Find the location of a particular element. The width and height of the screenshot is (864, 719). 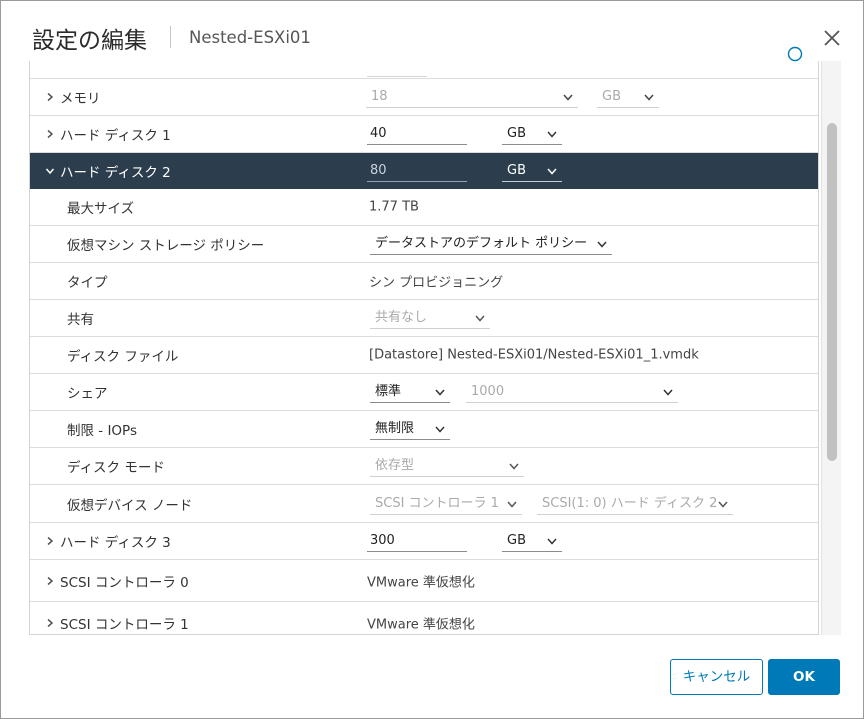

device-node-controller-select: SCSI コントローラ 1 is located at coordinates (446, 504).